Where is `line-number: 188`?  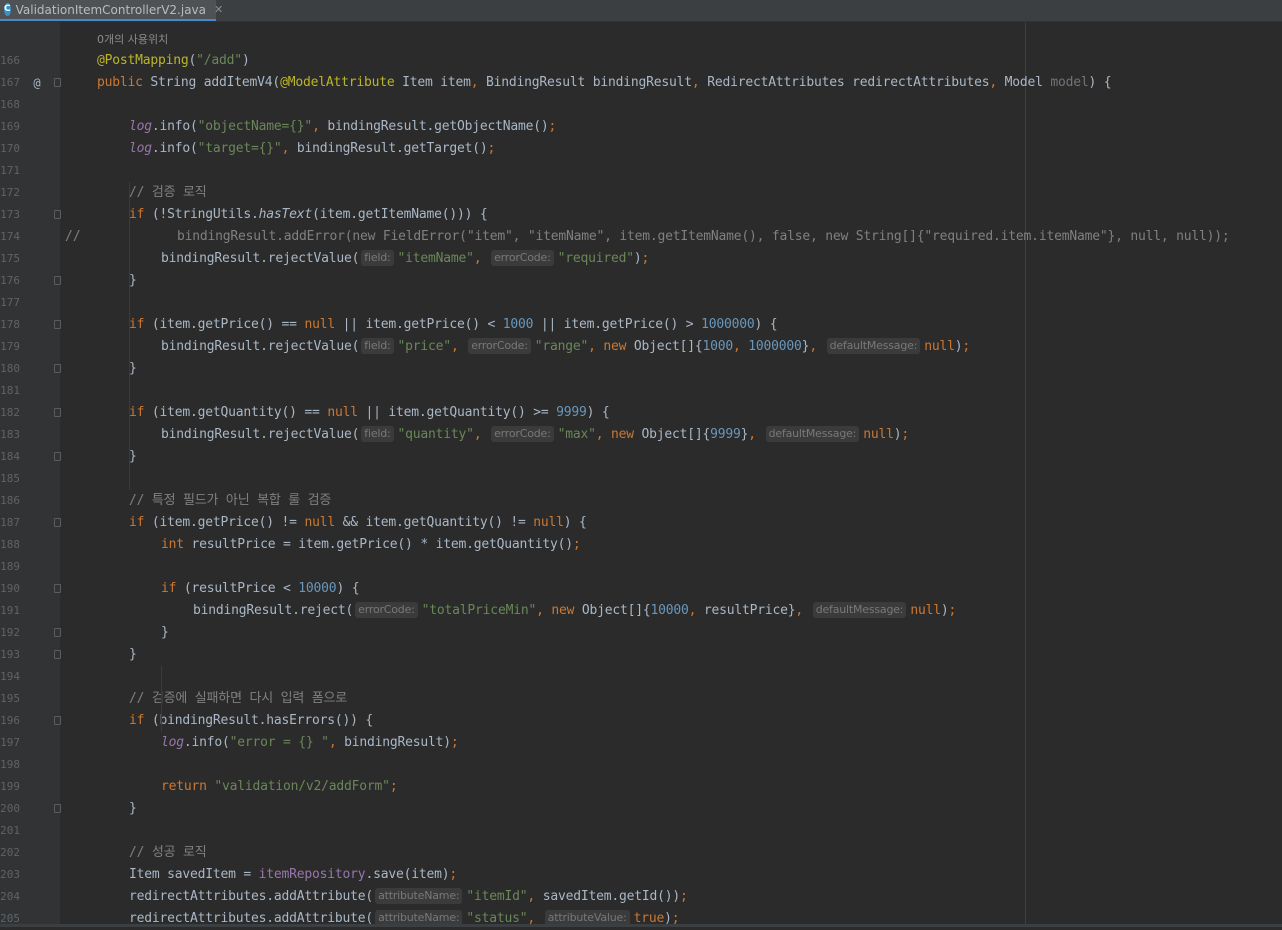
line-number: 188 is located at coordinates (10, 544).